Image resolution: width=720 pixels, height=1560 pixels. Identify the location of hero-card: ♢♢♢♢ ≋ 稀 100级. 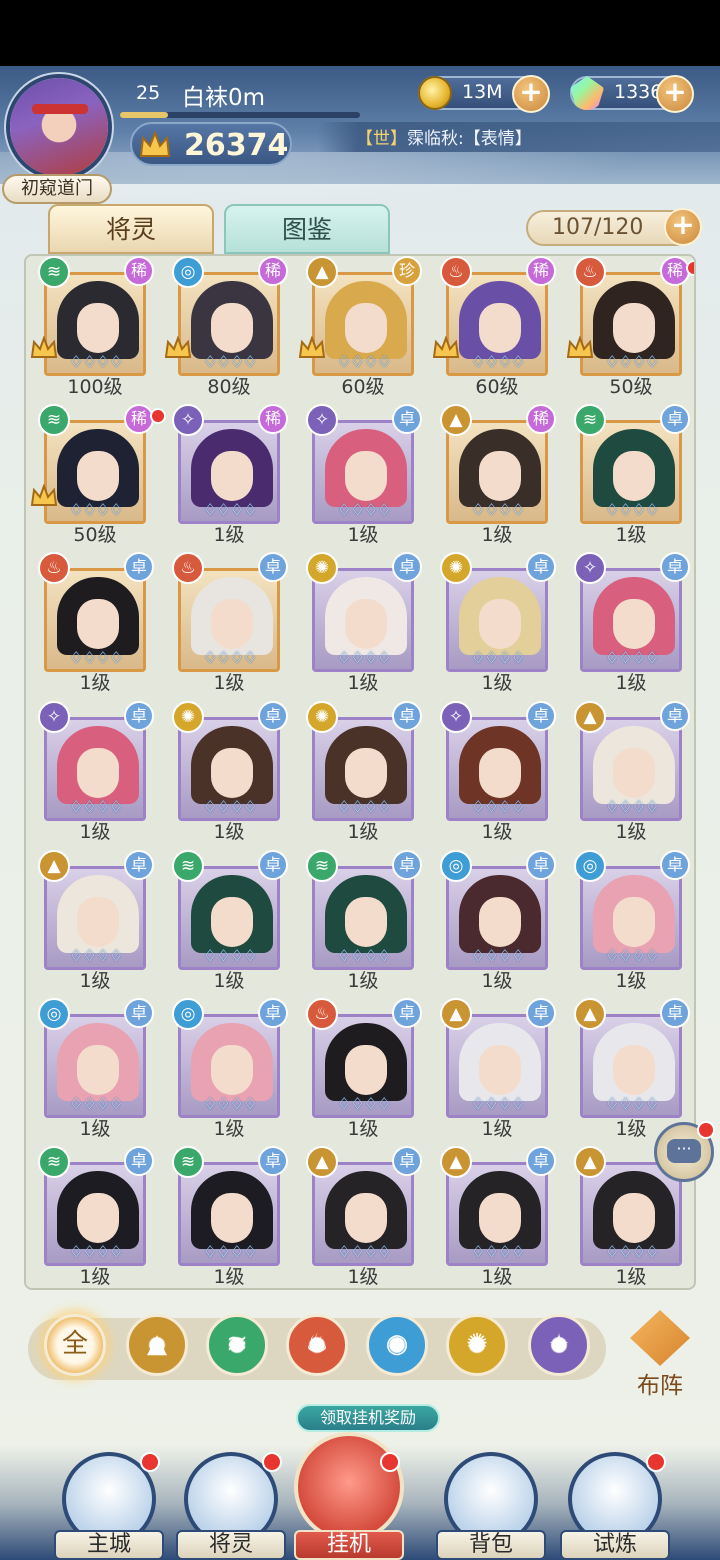
(95, 327).